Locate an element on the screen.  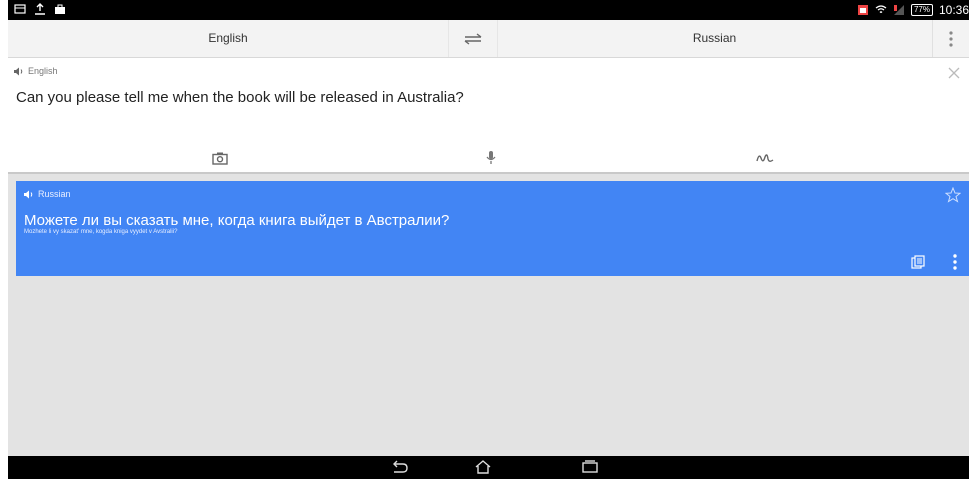
top-menu-button is located at coordinates (950, 38).